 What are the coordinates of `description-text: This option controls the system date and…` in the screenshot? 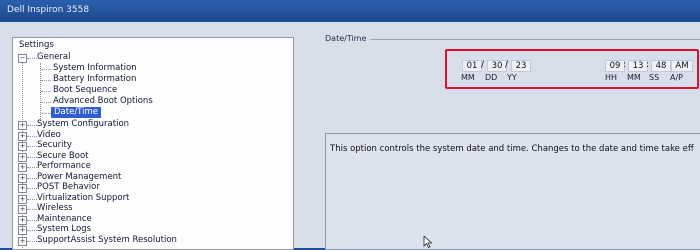 It's located at (512, 149).